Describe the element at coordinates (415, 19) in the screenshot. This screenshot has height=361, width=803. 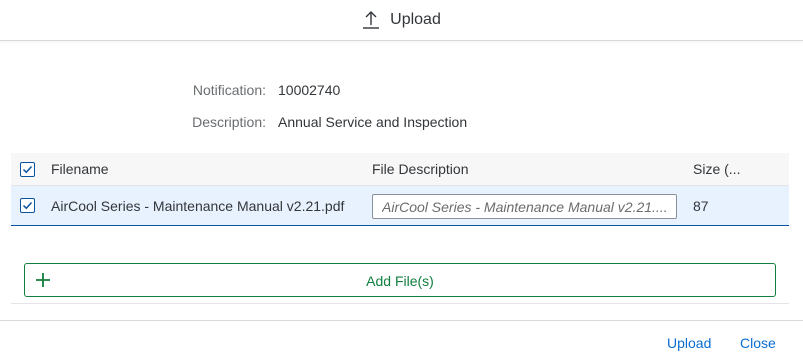
I see `dialog-title: Upload` at that location.